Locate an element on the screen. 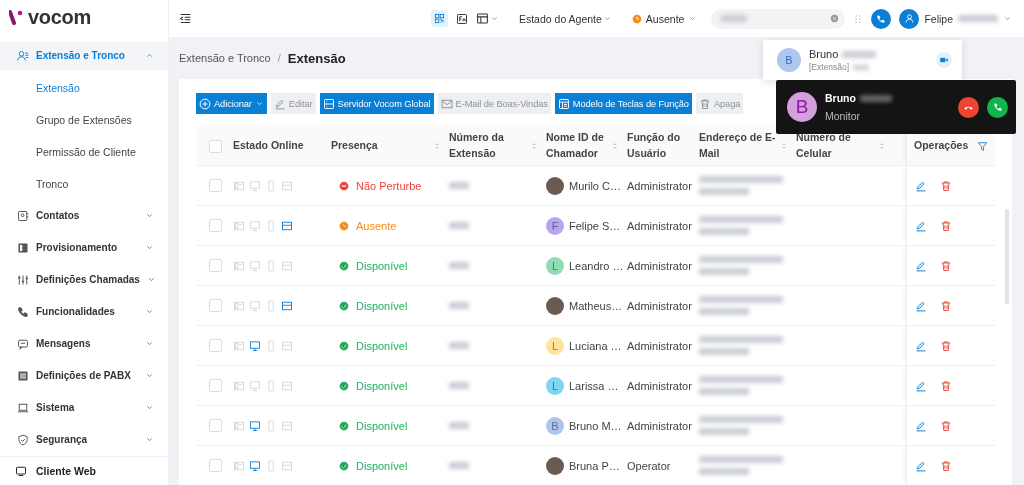  agent-status-menu: Estado do Agente is located at coordinates (565, 18).